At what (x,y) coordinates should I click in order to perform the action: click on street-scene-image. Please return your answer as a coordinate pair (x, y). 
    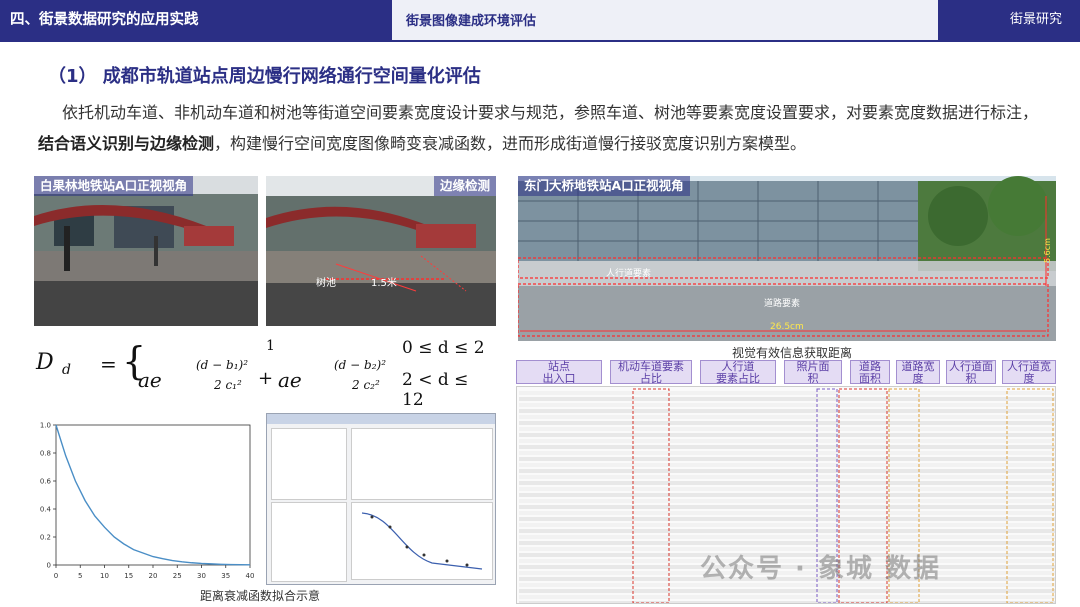
    Looking at the image, I should click on (146, 251).